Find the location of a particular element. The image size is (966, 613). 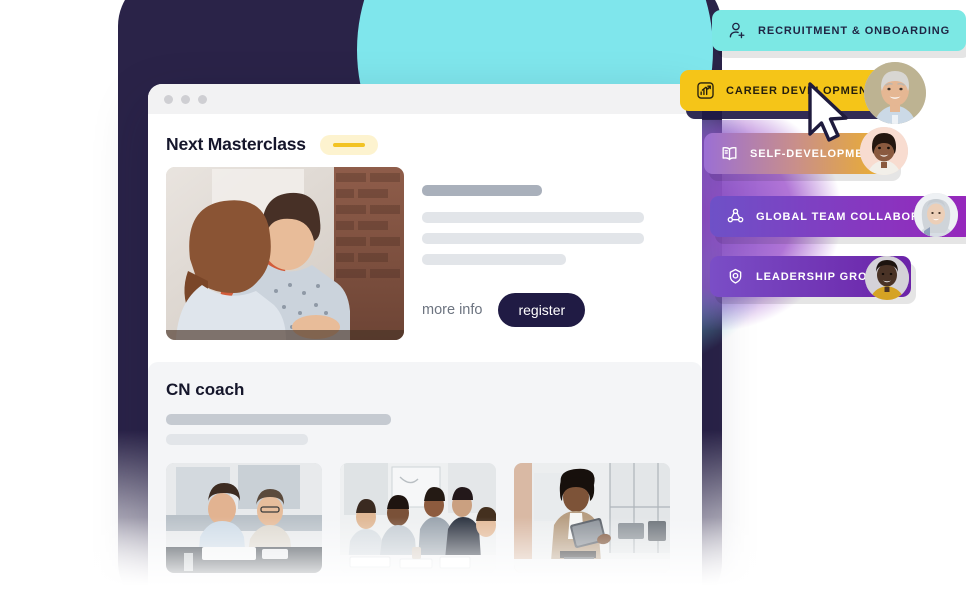

award-badge-icon is located at coordinates (735, 276).